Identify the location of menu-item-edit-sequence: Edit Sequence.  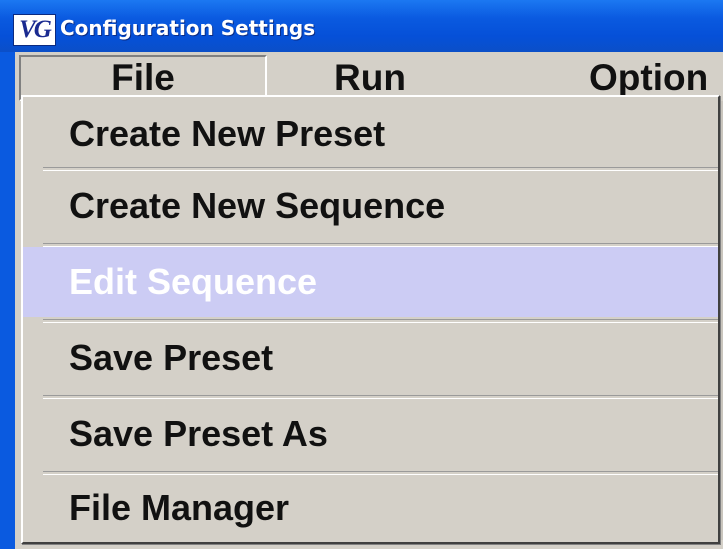
(370, 282).